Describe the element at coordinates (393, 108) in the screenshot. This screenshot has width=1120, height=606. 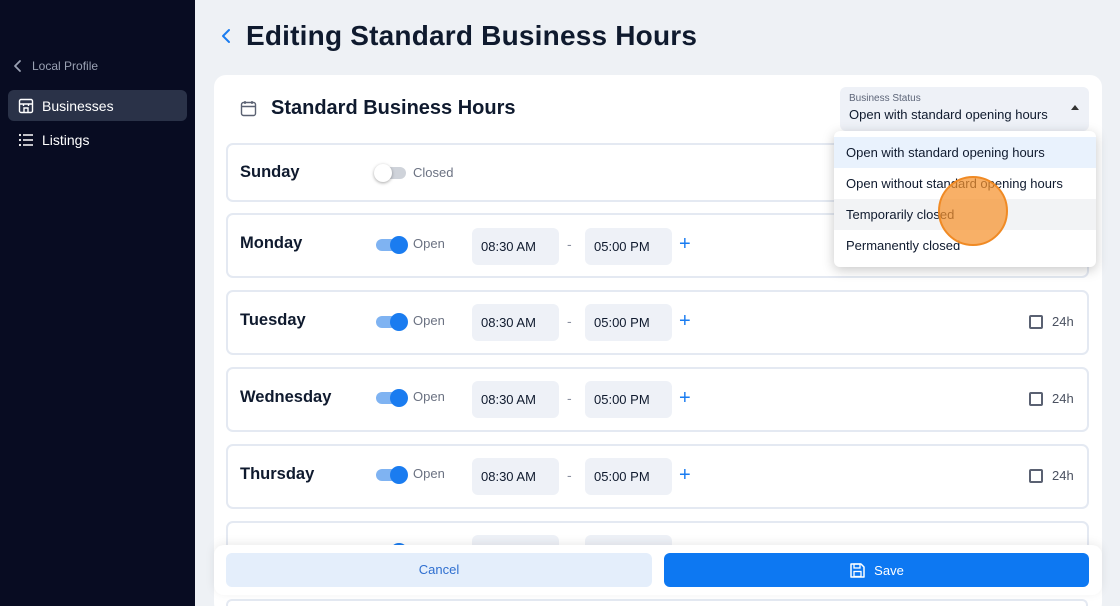
I see `card-title: Standard Business Hours` at that location.